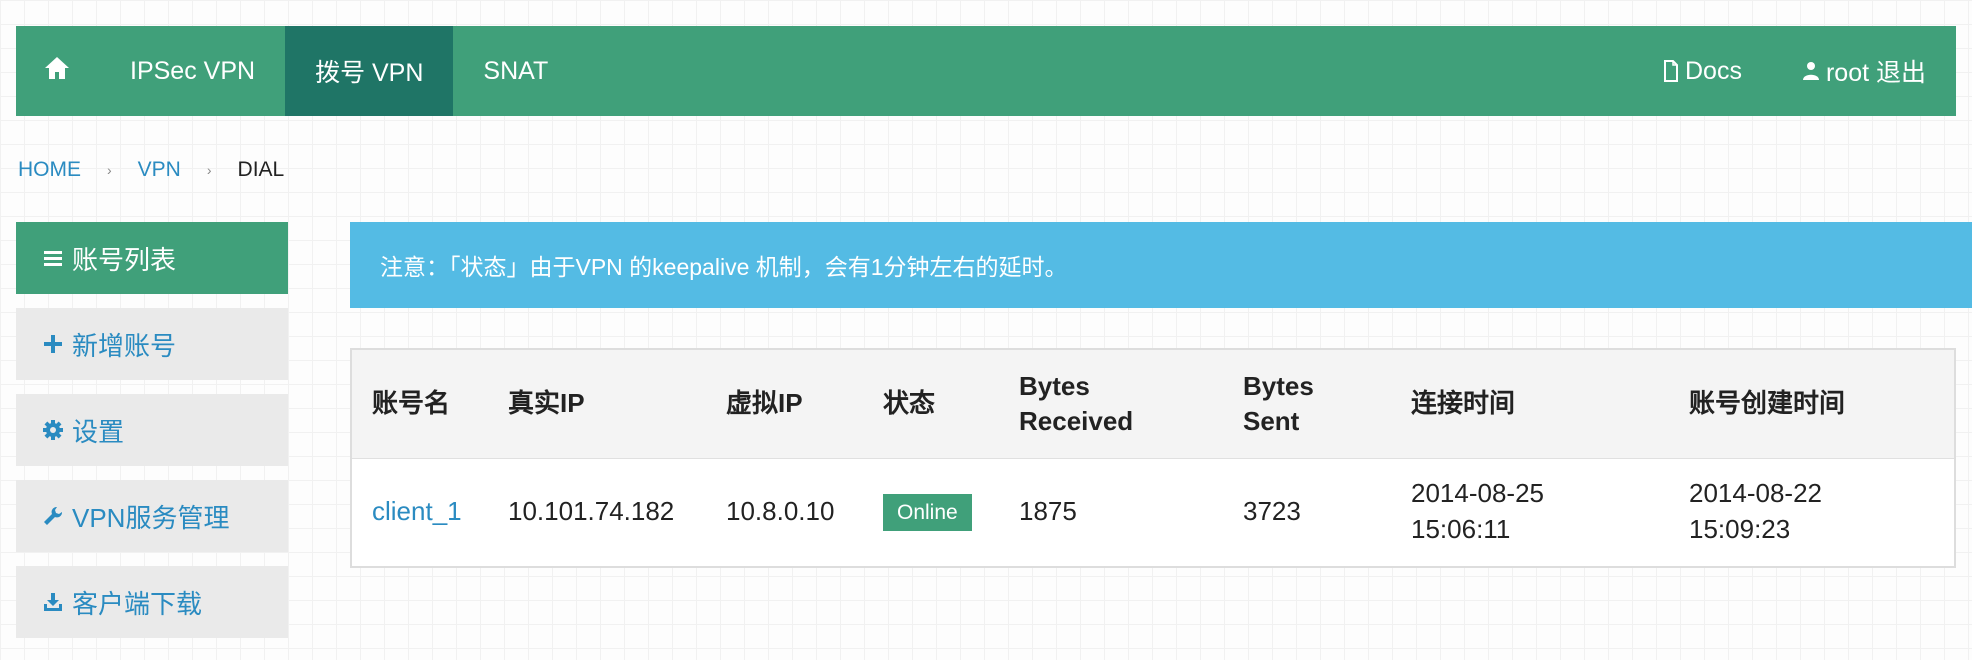 Image resolution: width=1972 pixels, height=660 pixels. Describe the element at coordinates (986, 71) in the screenshot. I see `top-navbar: IPSec VPN 拨号 VPN SNAT Docs root 退出` at that location.